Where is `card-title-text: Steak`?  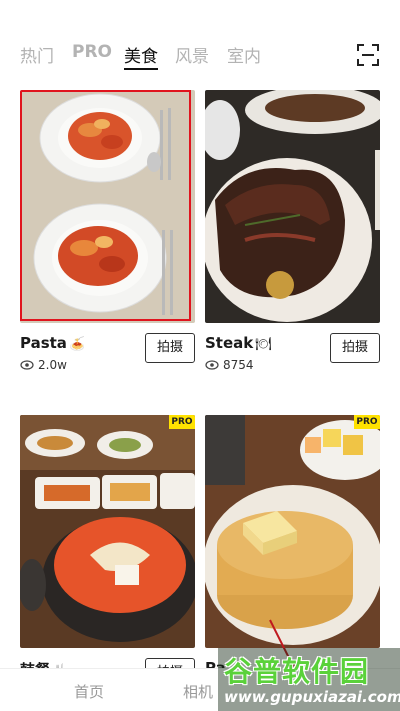
card-title-text: Steak is located at coordinates (229, 343).